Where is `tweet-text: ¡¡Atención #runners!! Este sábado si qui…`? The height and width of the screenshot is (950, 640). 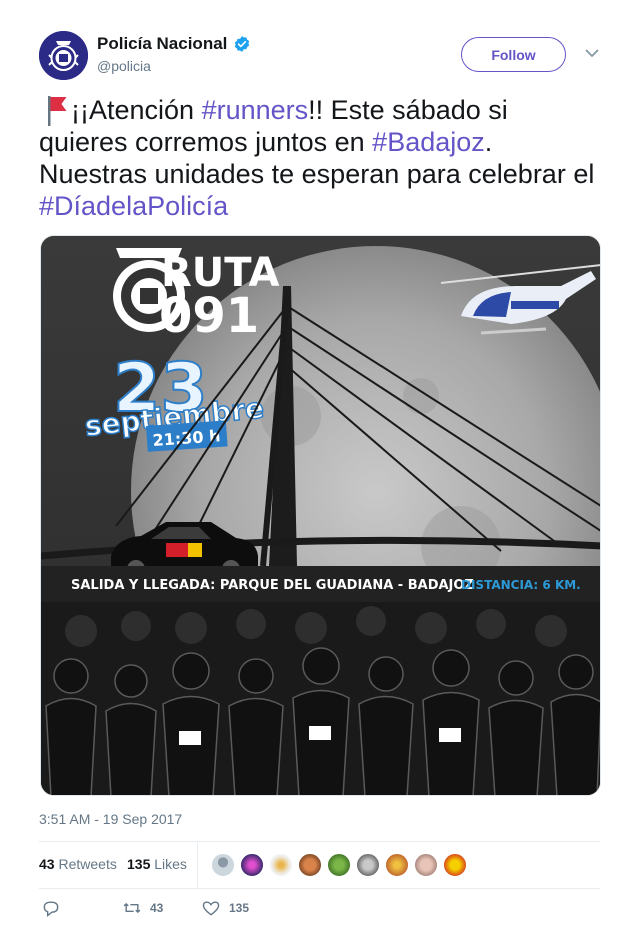 tweet-text: ¡¡Atención #runners!! Este sábado si qui… is located at coordinates (319, 158).